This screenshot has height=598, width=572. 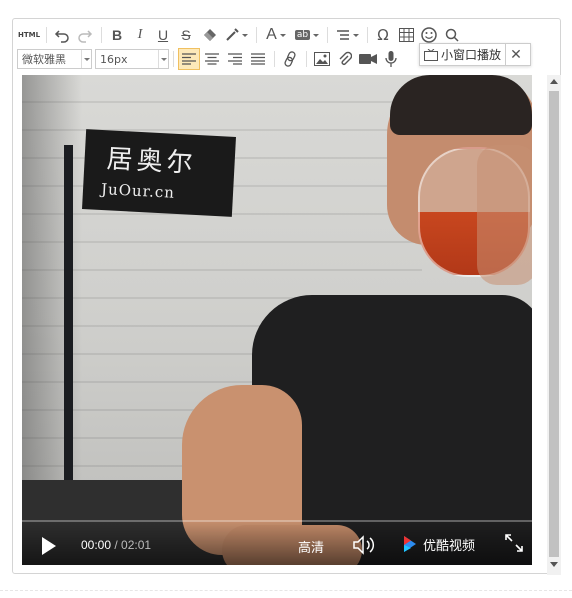 I want to click on video-frame-sign: 居奥尔 JuOur.cn, so click(x=159, y=173).